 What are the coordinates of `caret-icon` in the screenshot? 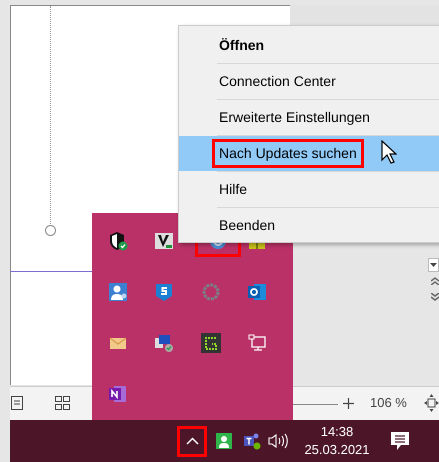 It's located at (433, 265).